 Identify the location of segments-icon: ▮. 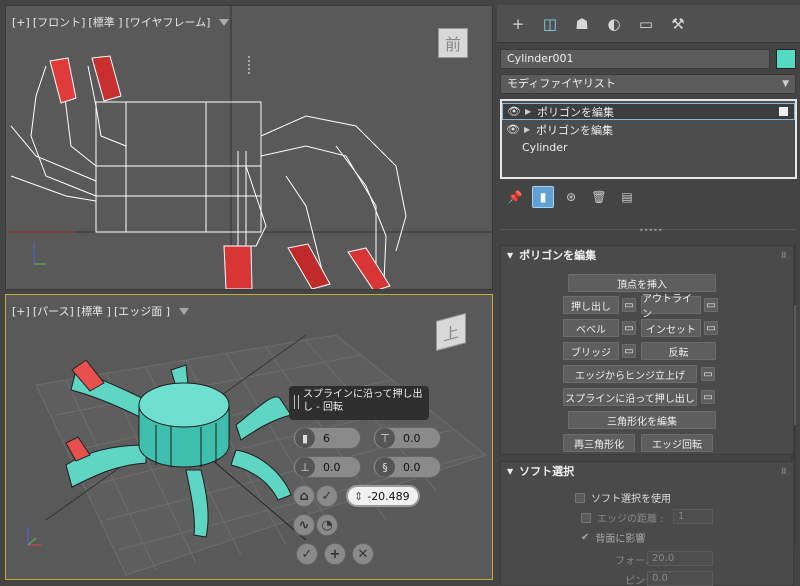
(305, 438).